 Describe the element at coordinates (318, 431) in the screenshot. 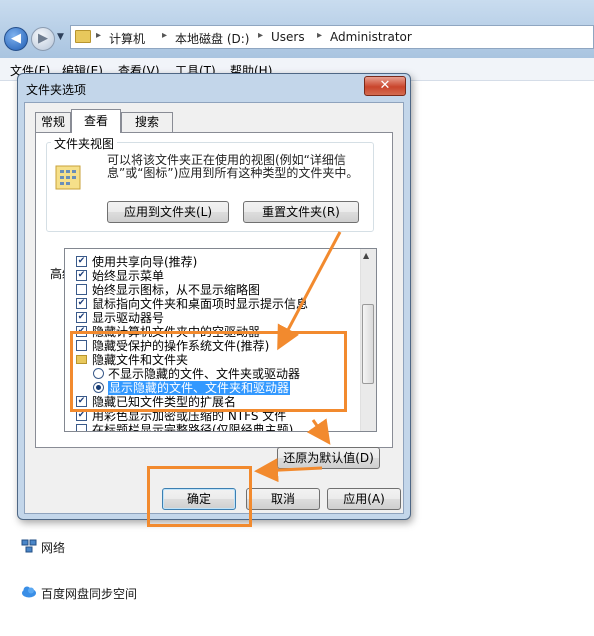

I see `arrow-to-restore` at that location.